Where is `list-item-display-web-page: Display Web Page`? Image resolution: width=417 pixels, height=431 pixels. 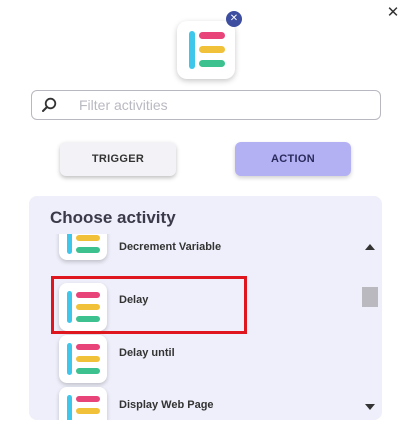
list-item-display-web-page: Display Web Page is located at coordinates (195, 402).